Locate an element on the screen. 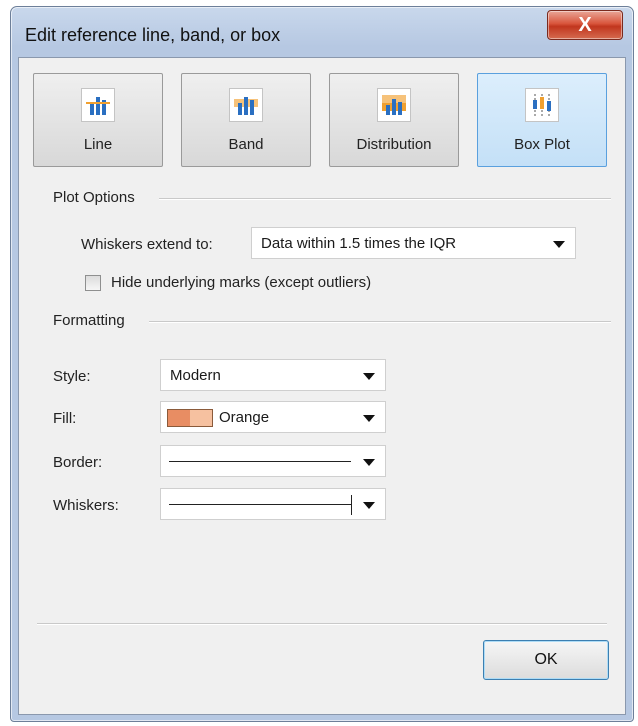  tool-distribution-button: Distribution is located at coordinates (394, 120).